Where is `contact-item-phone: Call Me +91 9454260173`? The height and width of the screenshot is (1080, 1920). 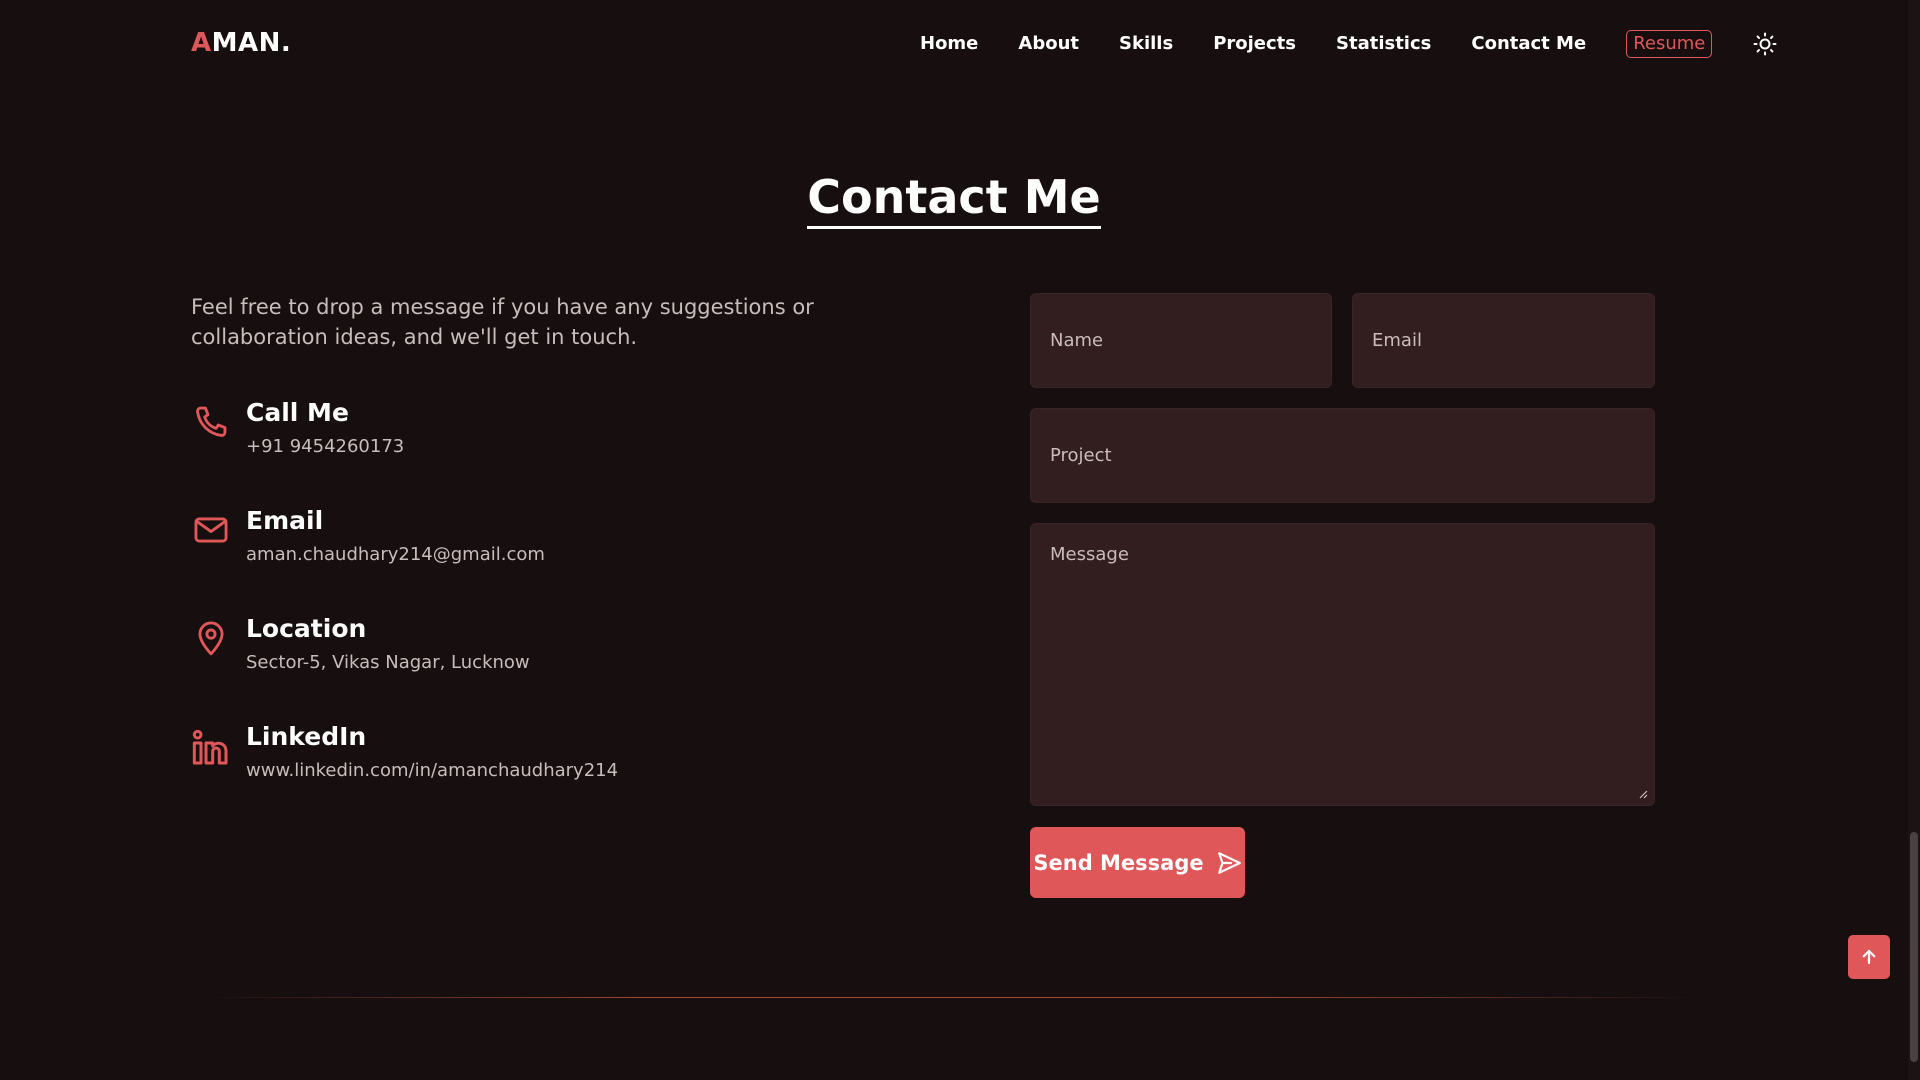 contact-item-phone: Call Me +91 9454260173 is located at coordinates (541, 433).